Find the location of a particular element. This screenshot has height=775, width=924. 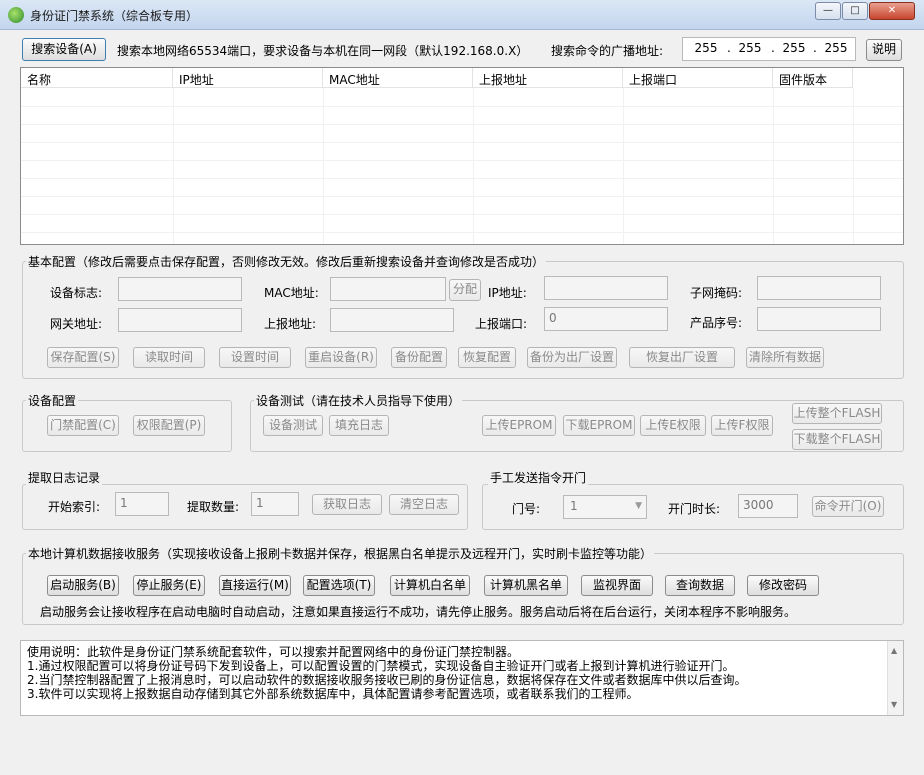

device-config-title: 设备配置 is located at coordinates (52, 400).